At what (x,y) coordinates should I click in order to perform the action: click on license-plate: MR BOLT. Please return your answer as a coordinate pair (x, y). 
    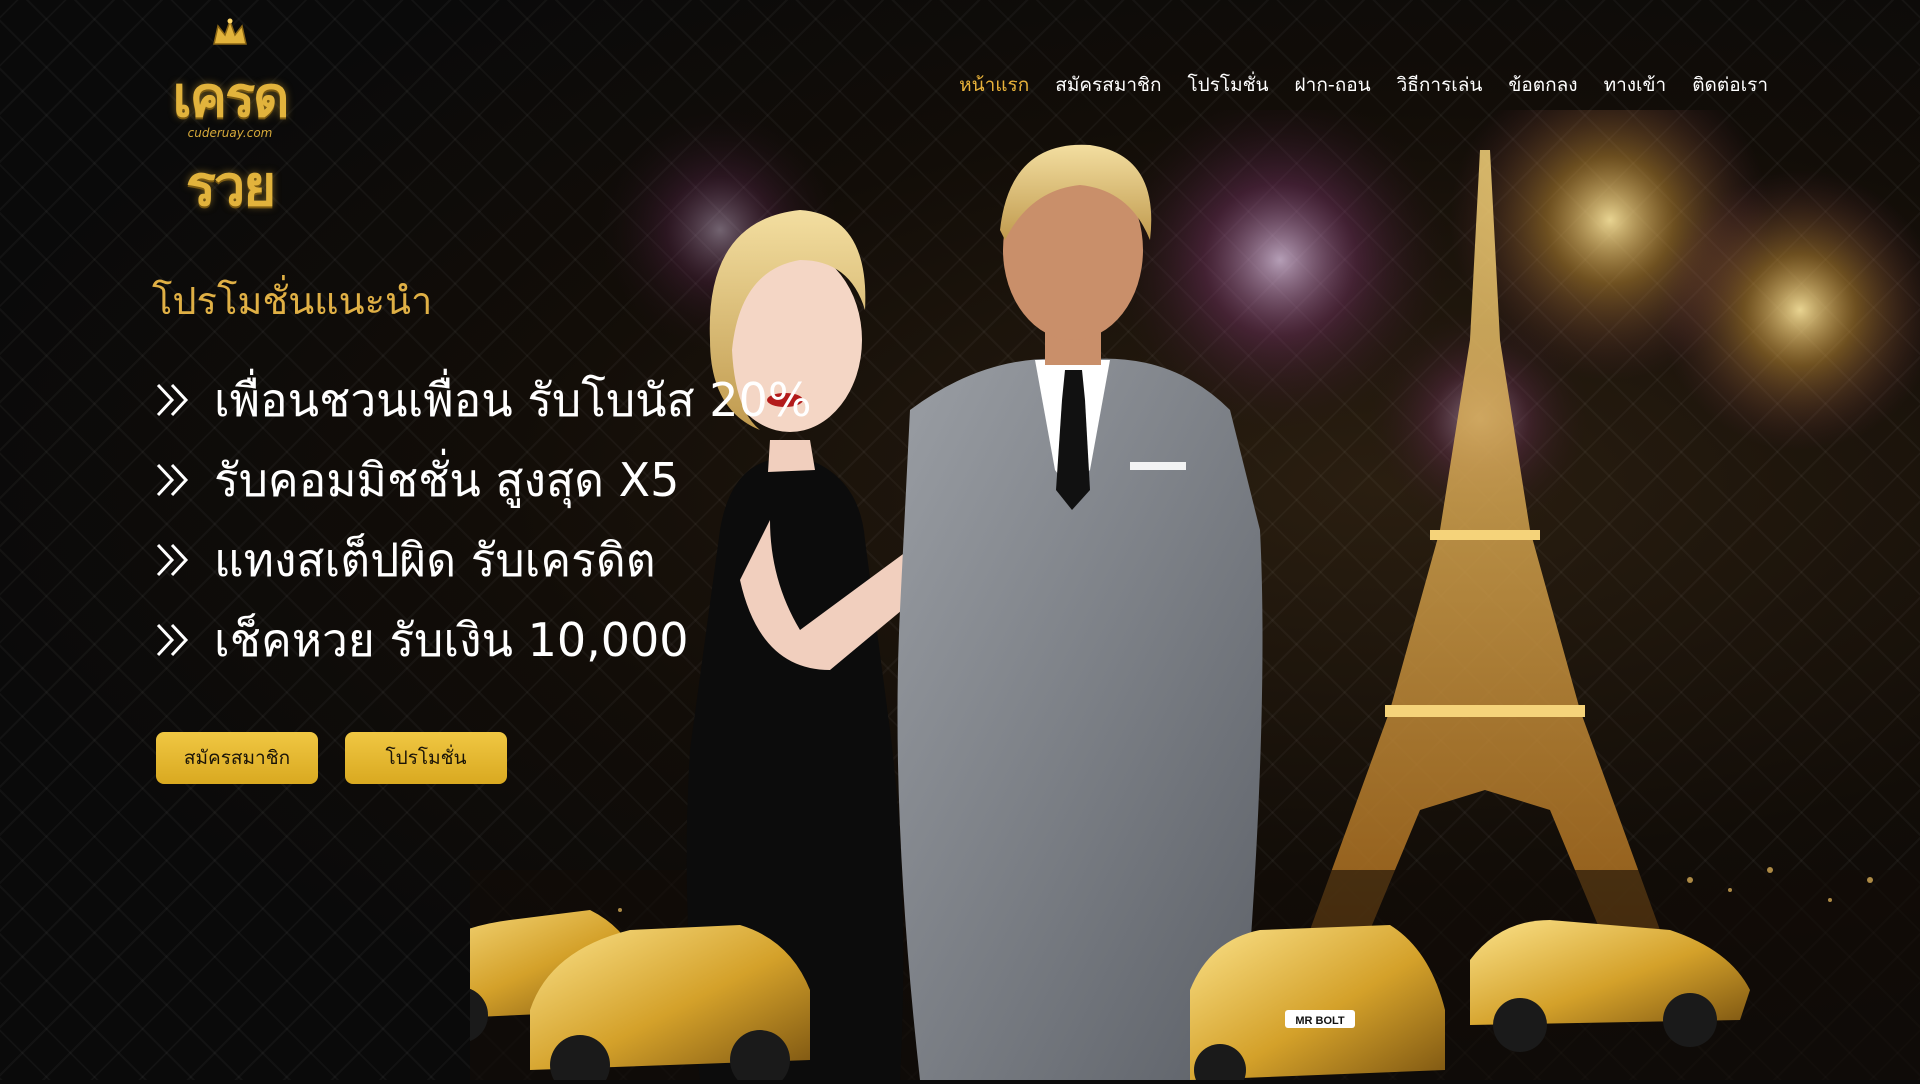
    Looking at the image, I should click on (1320, 1021).